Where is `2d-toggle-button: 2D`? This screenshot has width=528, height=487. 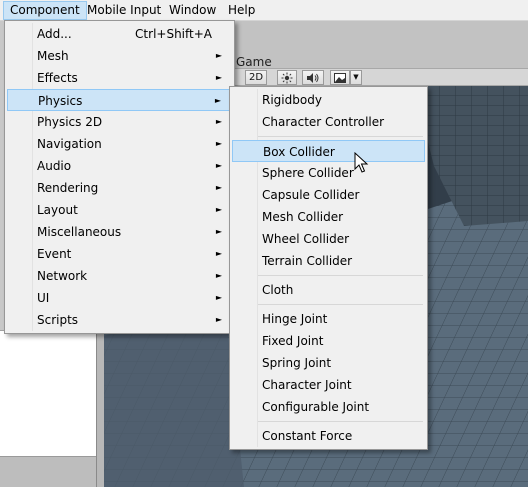 2d-toggle-button: 2D is located at coordinates (256, 77).